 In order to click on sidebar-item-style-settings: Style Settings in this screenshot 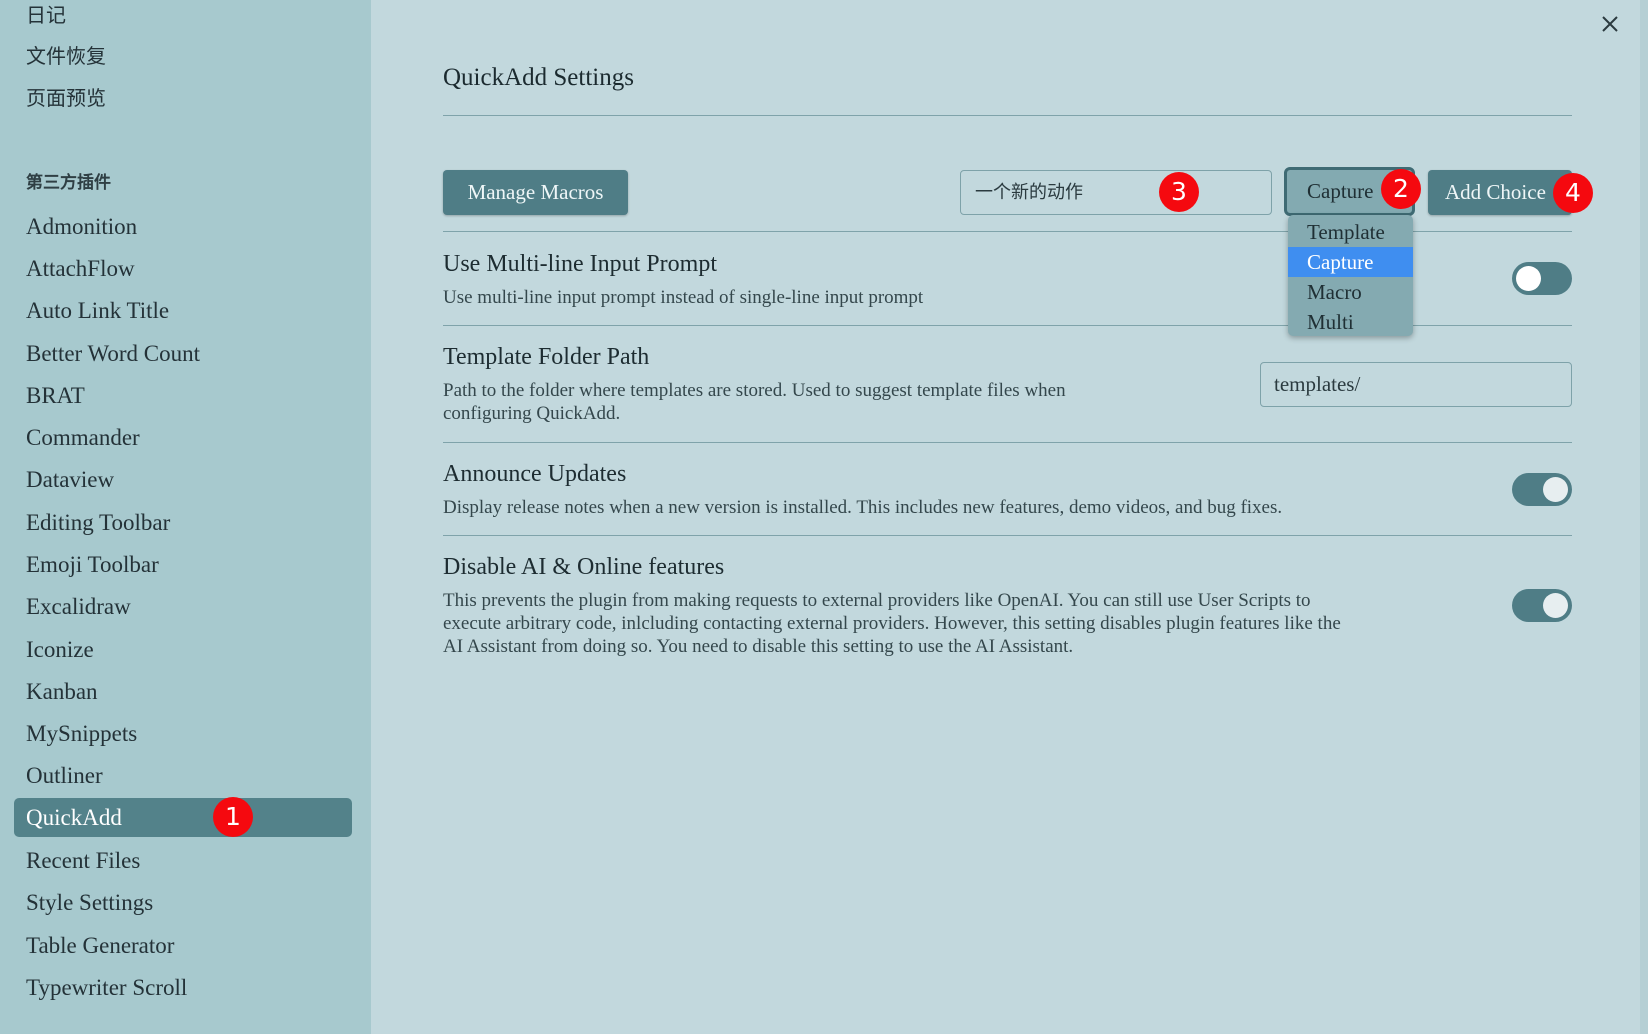, I will do `click(183, 902)`.